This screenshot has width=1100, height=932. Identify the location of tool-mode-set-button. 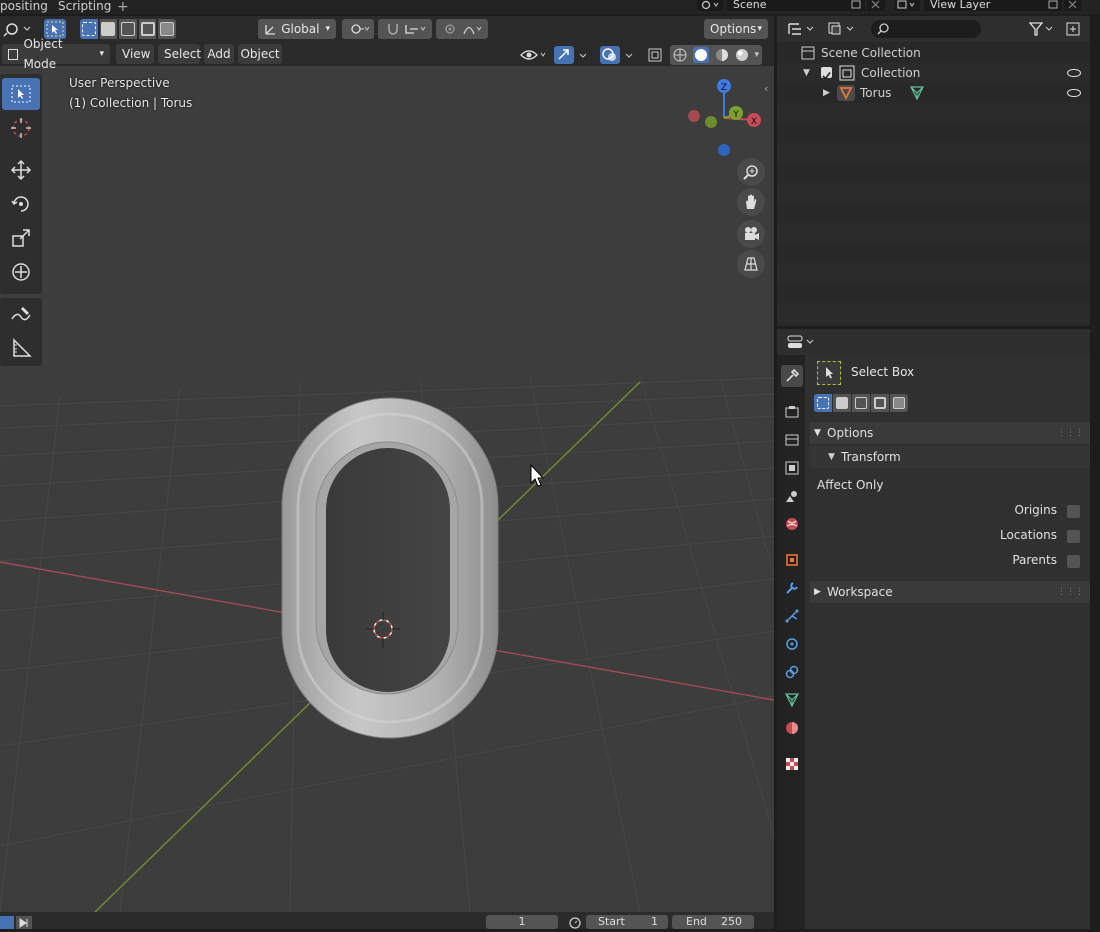
(823, 403).